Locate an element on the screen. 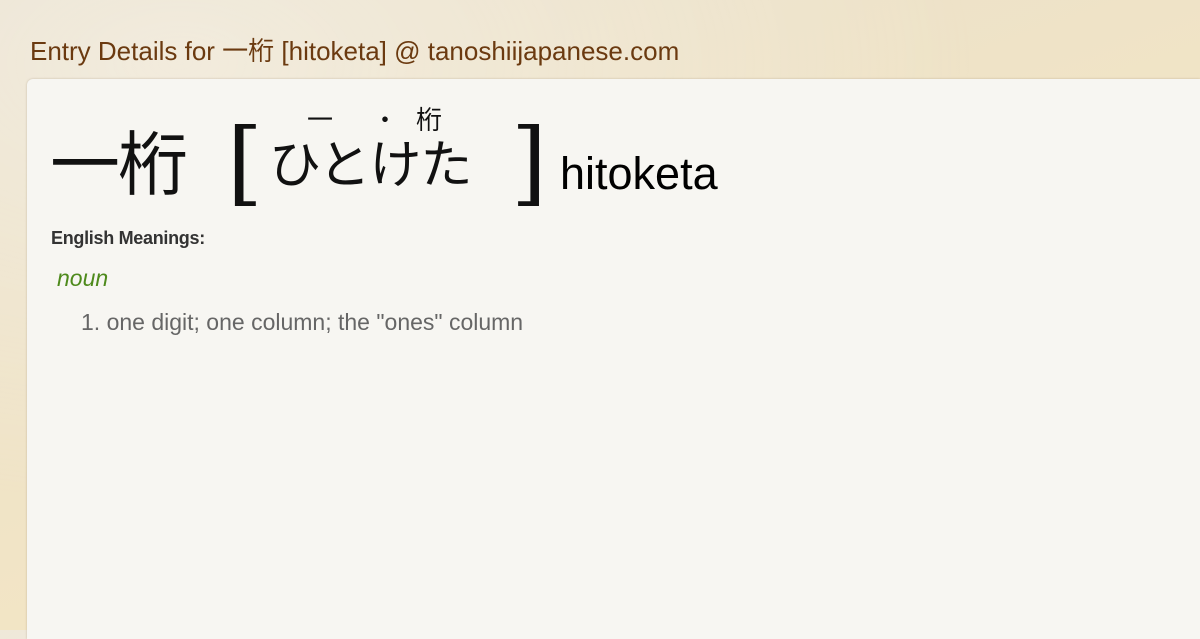  part-of-speech-label: noun is located at coordinates (83, 278).